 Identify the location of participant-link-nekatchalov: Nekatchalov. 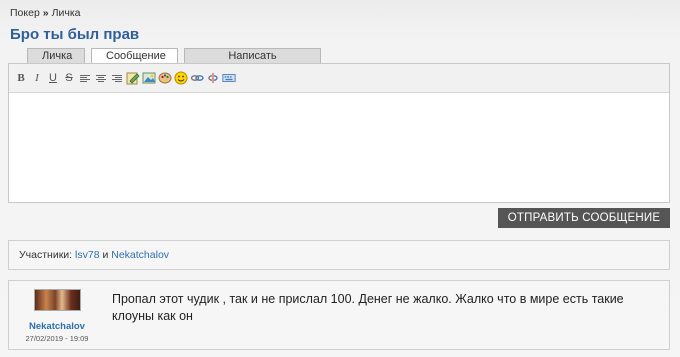
(140, 255).